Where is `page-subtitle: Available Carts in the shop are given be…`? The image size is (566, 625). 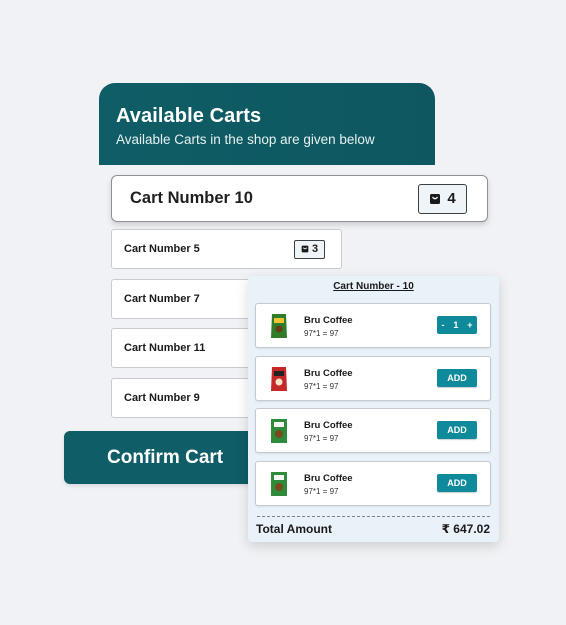
page-subtitle: Available Carts in the shop are given be… is located at coordinates (245, 139).